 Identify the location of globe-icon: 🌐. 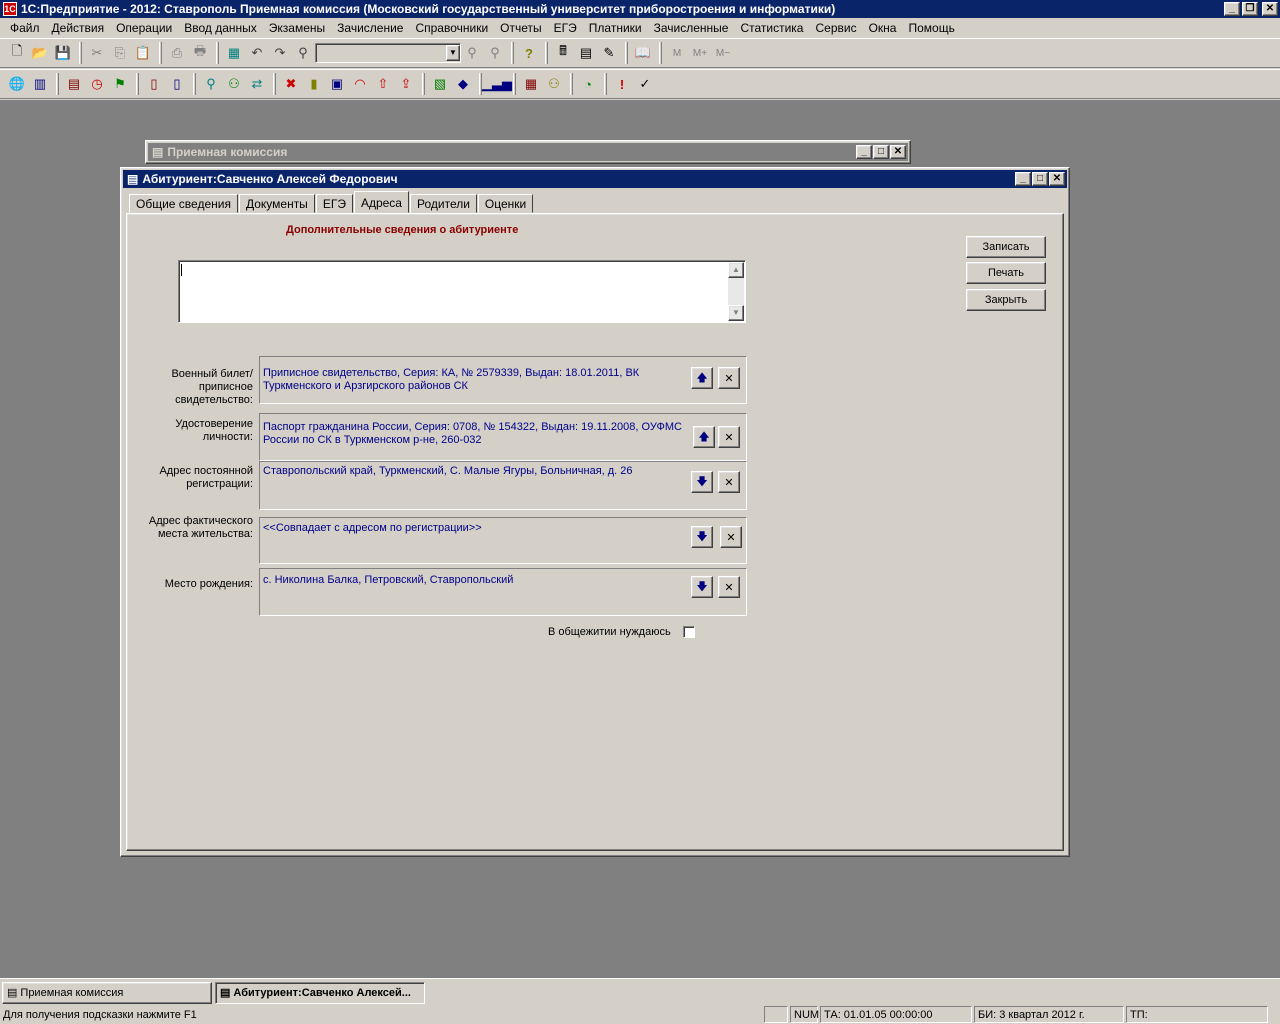
(17, 84).